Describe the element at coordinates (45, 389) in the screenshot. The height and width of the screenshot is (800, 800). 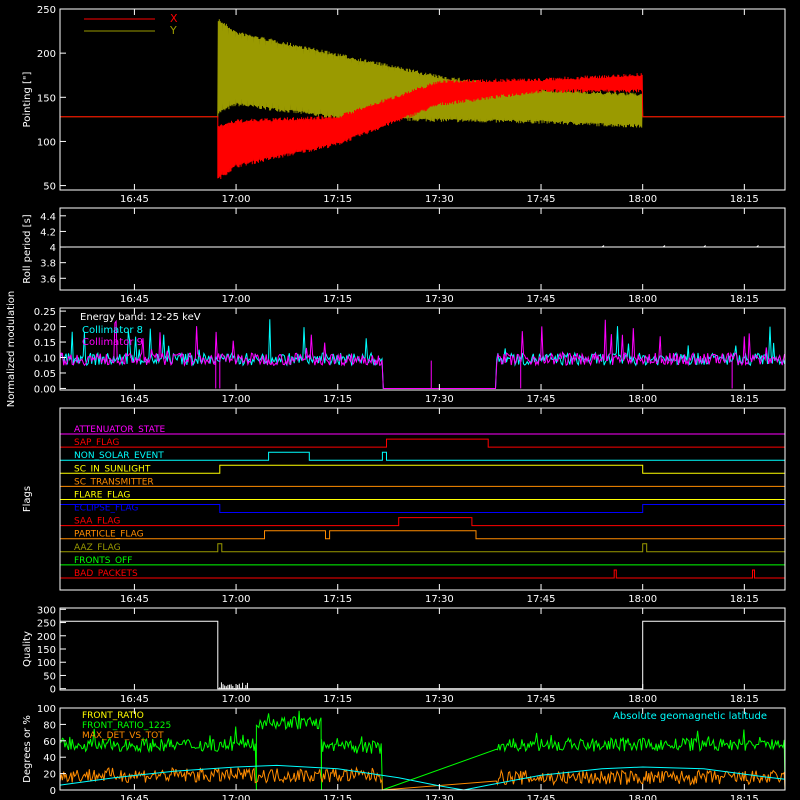
I see `y-tick-label: 0.00` at that location.